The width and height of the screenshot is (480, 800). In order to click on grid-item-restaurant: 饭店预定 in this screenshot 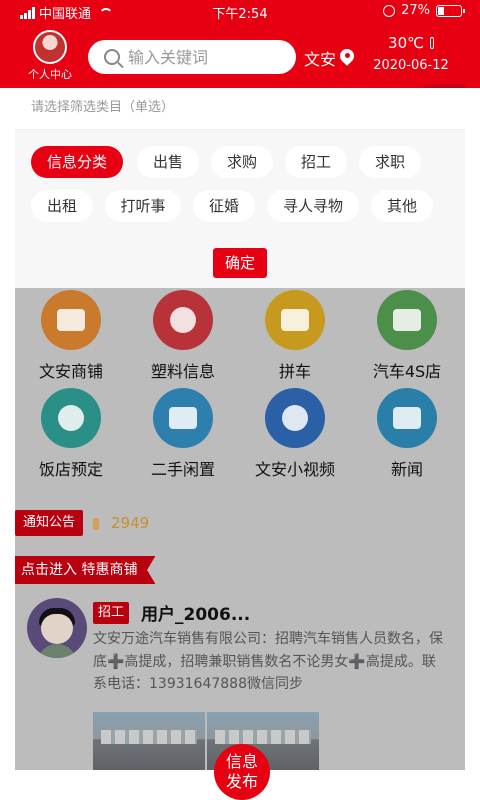, I will do `click(71, 434)`.